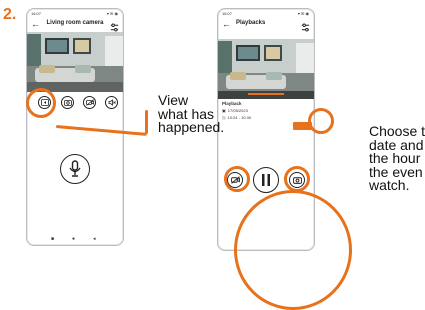  What do you see at coordinates (305, 28) in the screenshot?
I see `settings-sliders-icon` at bounding box center [305, 28].